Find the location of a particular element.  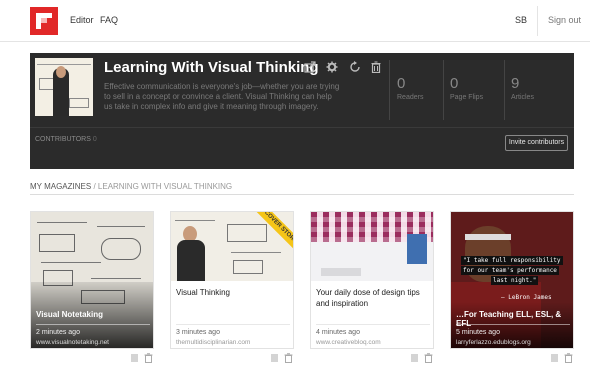

article-image is located at coordinates (372, 246).